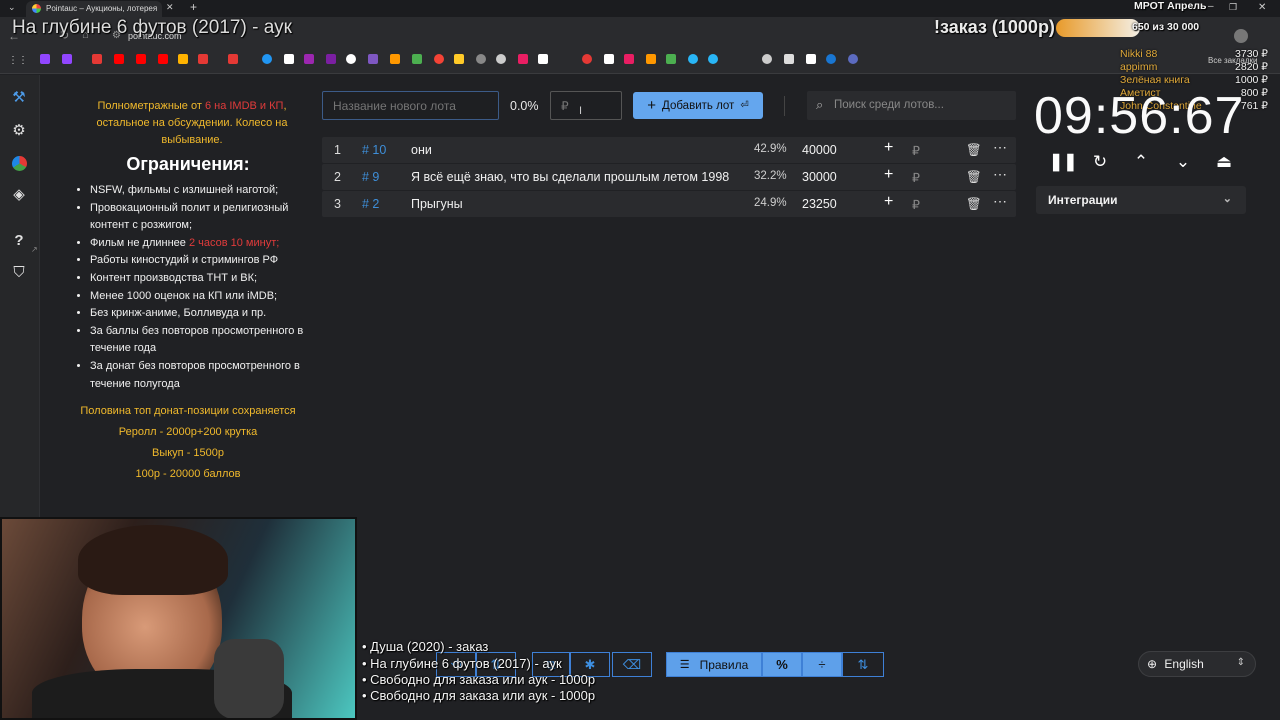 The height and width of the screenshot is (720, 1280). Describe the element at coordinates (669, 150) in the screenshot. I see `lot-row: 1 # 10 они 42.9% 40000 + ₽ 🗑 ⋯` at that location.